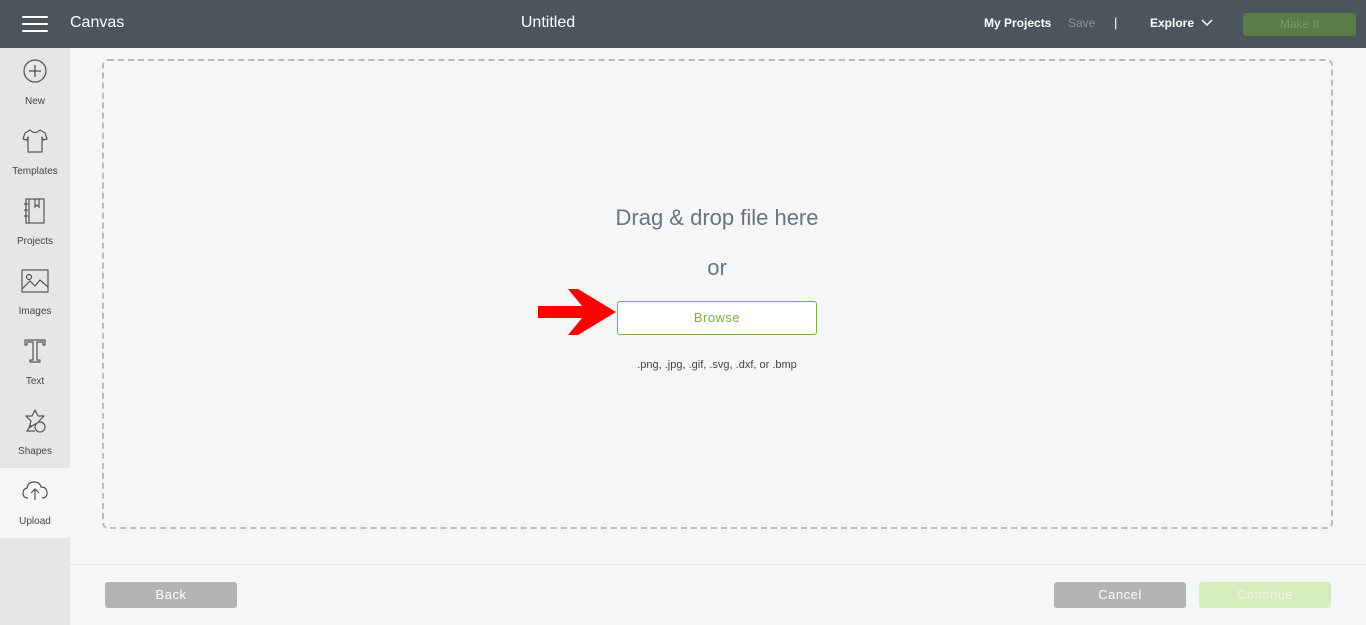 Image resolution: width=1366 pixels, height=625 pixels. I want to click on sidebar-item-label: Projects, so click(35, 241).